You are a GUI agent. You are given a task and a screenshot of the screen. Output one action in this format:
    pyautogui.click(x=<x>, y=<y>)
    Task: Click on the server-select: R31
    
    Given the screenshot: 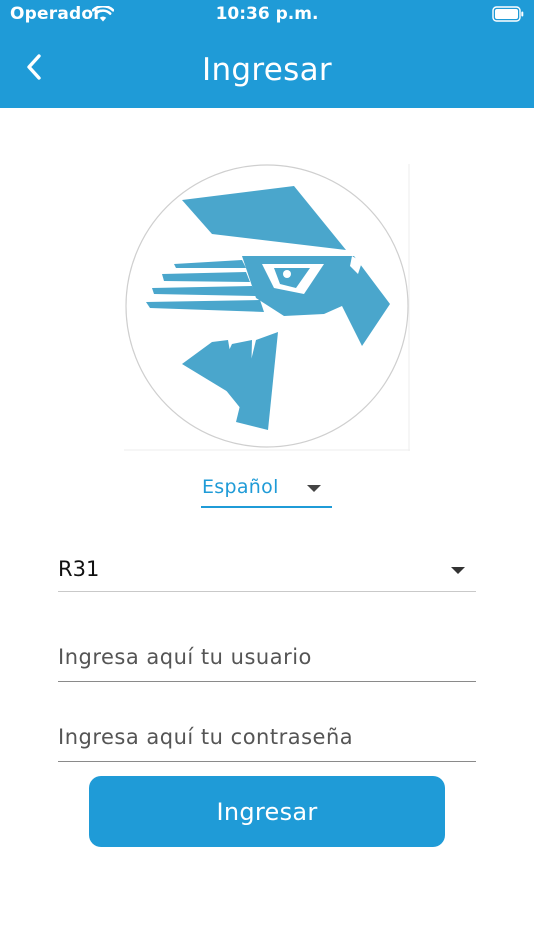 What is the action you would take?
    pyautogui.click(x=267, y=570)
    